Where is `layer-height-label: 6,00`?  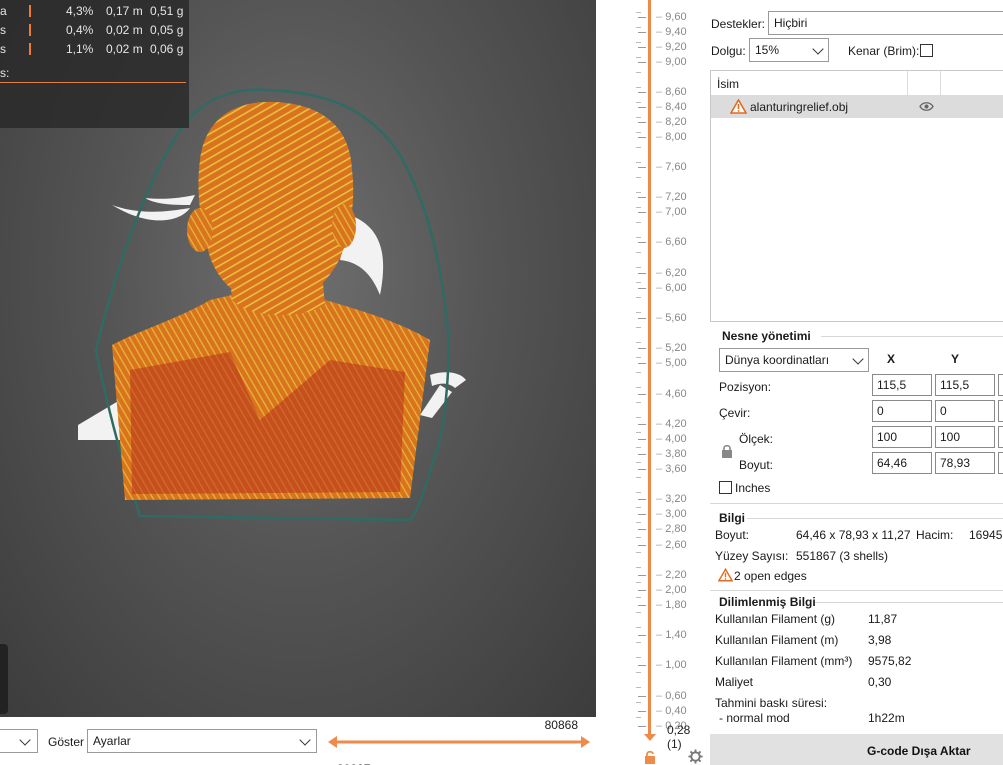 layer-height-label: 6,00 is located at coordinates (671, 288).